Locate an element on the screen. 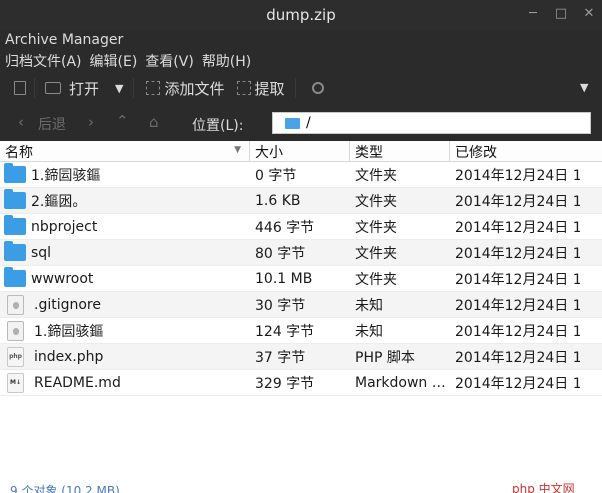 The width and height of the screenshot is (602, 493). add-files-icon is located at coordinates (153, 88).